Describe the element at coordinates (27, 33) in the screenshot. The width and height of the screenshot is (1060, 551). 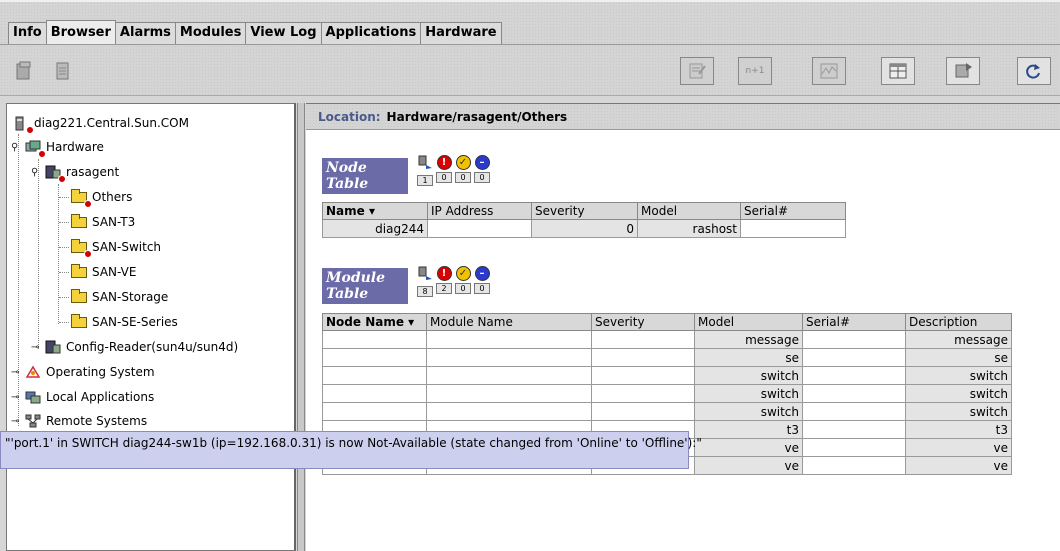
I see `tab-info: Info` at that location.